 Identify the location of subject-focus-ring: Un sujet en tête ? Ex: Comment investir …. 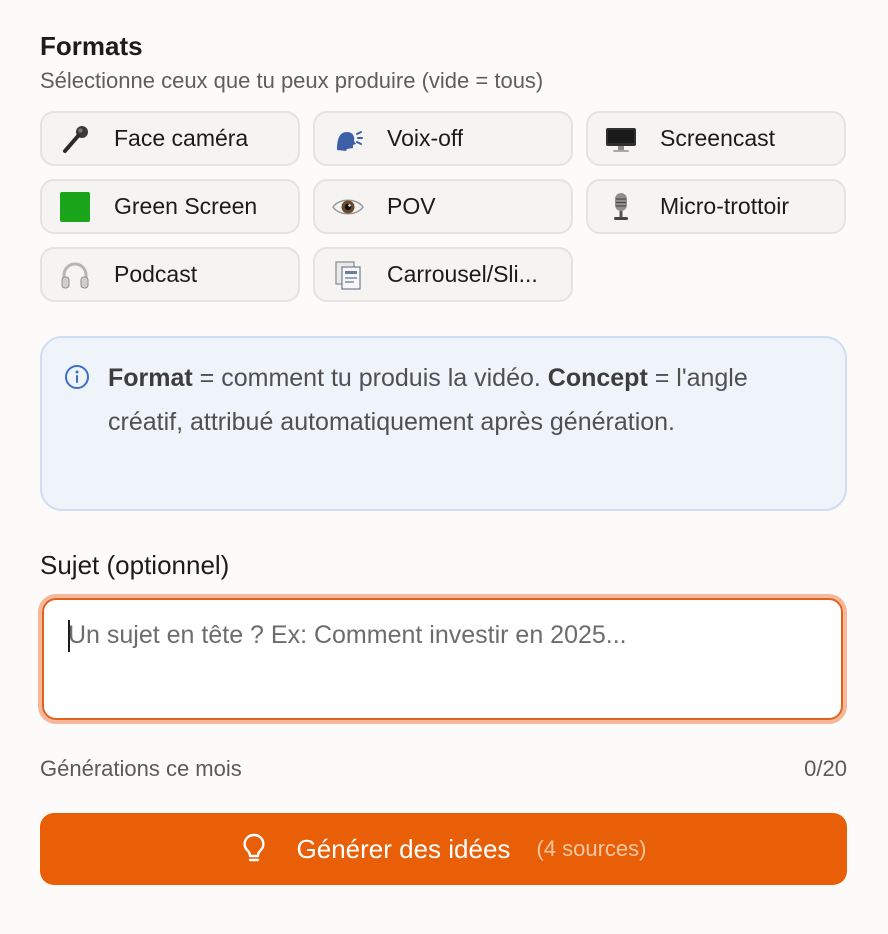
(442, 659).